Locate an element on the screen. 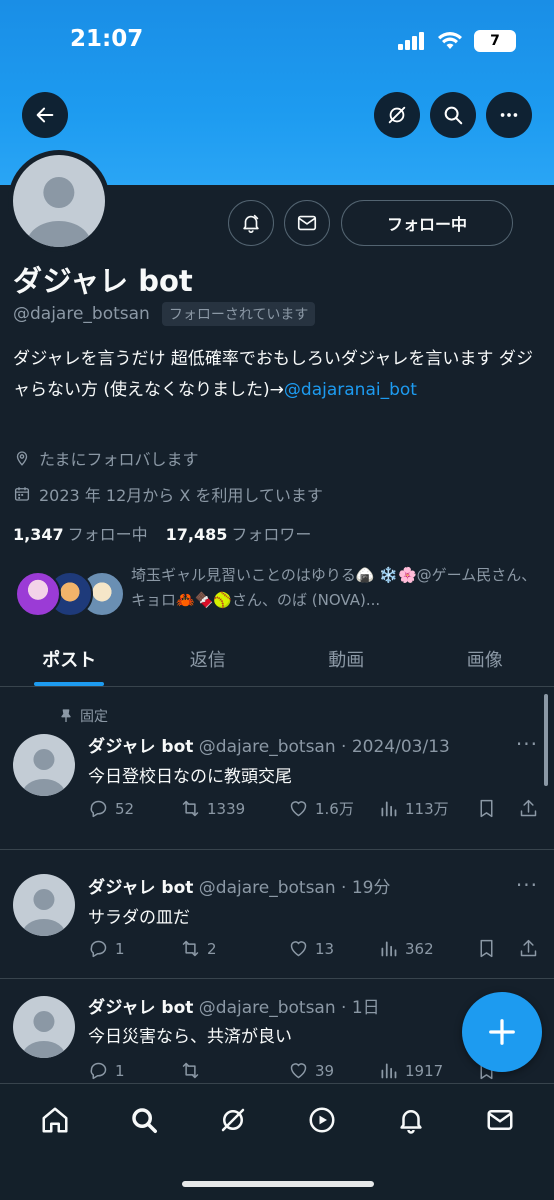 The height and width of the screenshot is (1200, 554). nav-messages is located at coordinates (500, 1120).